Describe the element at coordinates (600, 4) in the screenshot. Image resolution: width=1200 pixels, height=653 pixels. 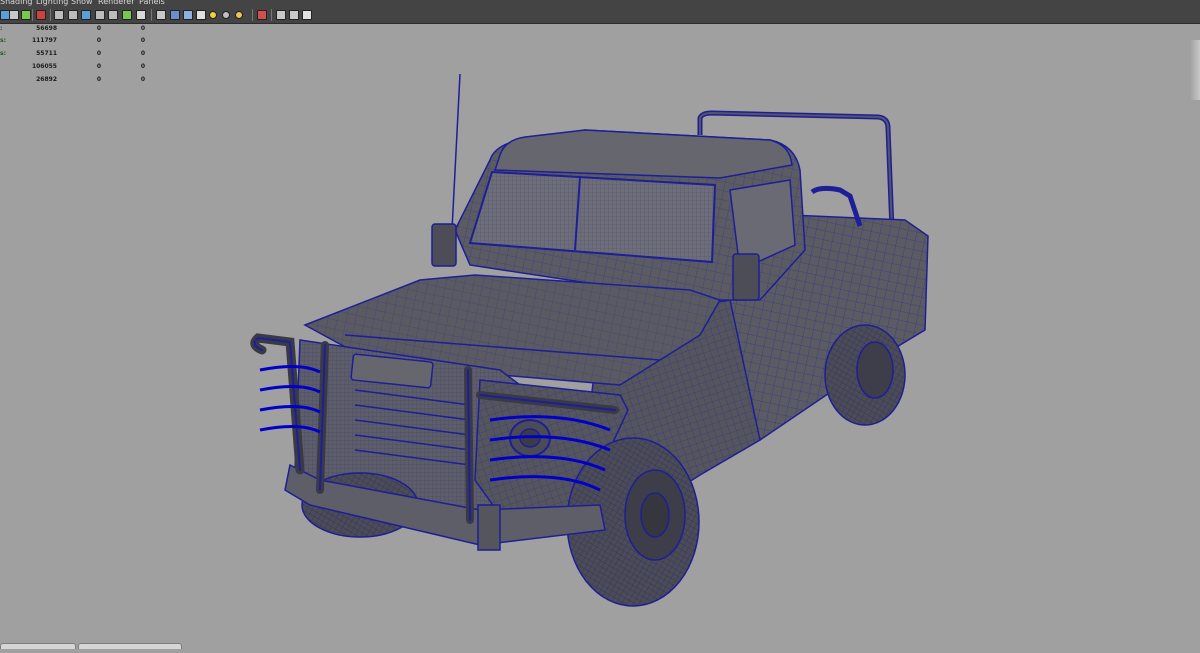
I see `panel-menu-bar: Shading Lighting Show Renderer Panels` at that location.